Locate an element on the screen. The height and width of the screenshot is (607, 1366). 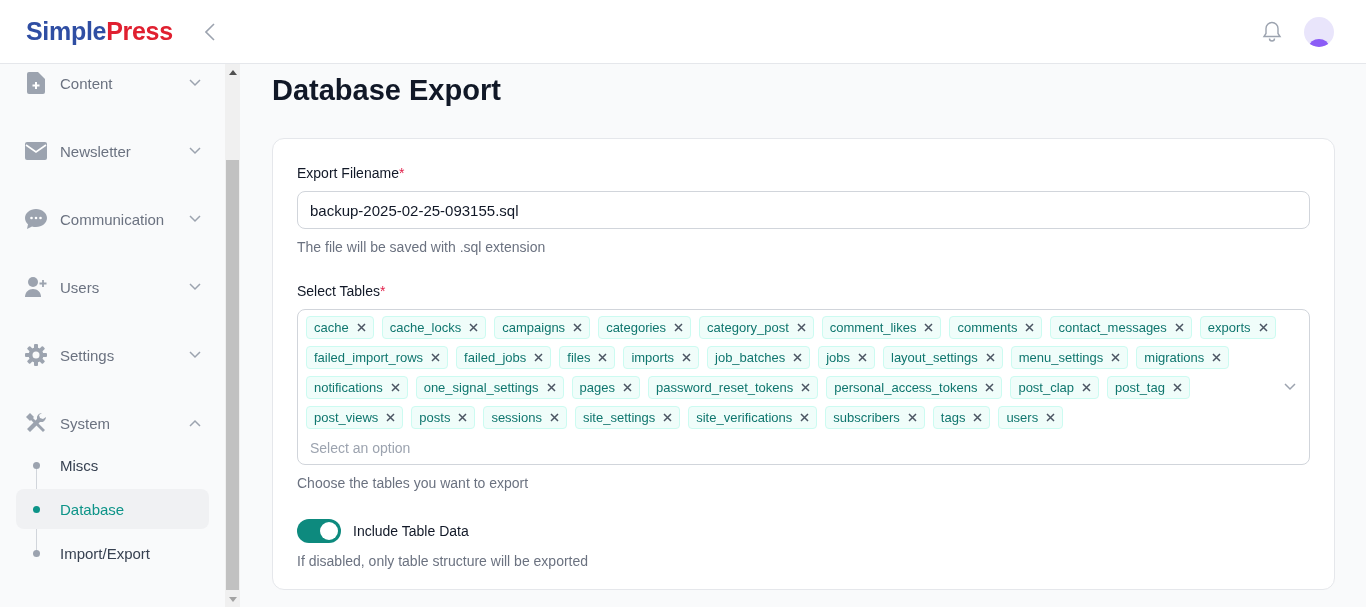
tag-label: one_signal_settings is located at coordinates (481, 387).